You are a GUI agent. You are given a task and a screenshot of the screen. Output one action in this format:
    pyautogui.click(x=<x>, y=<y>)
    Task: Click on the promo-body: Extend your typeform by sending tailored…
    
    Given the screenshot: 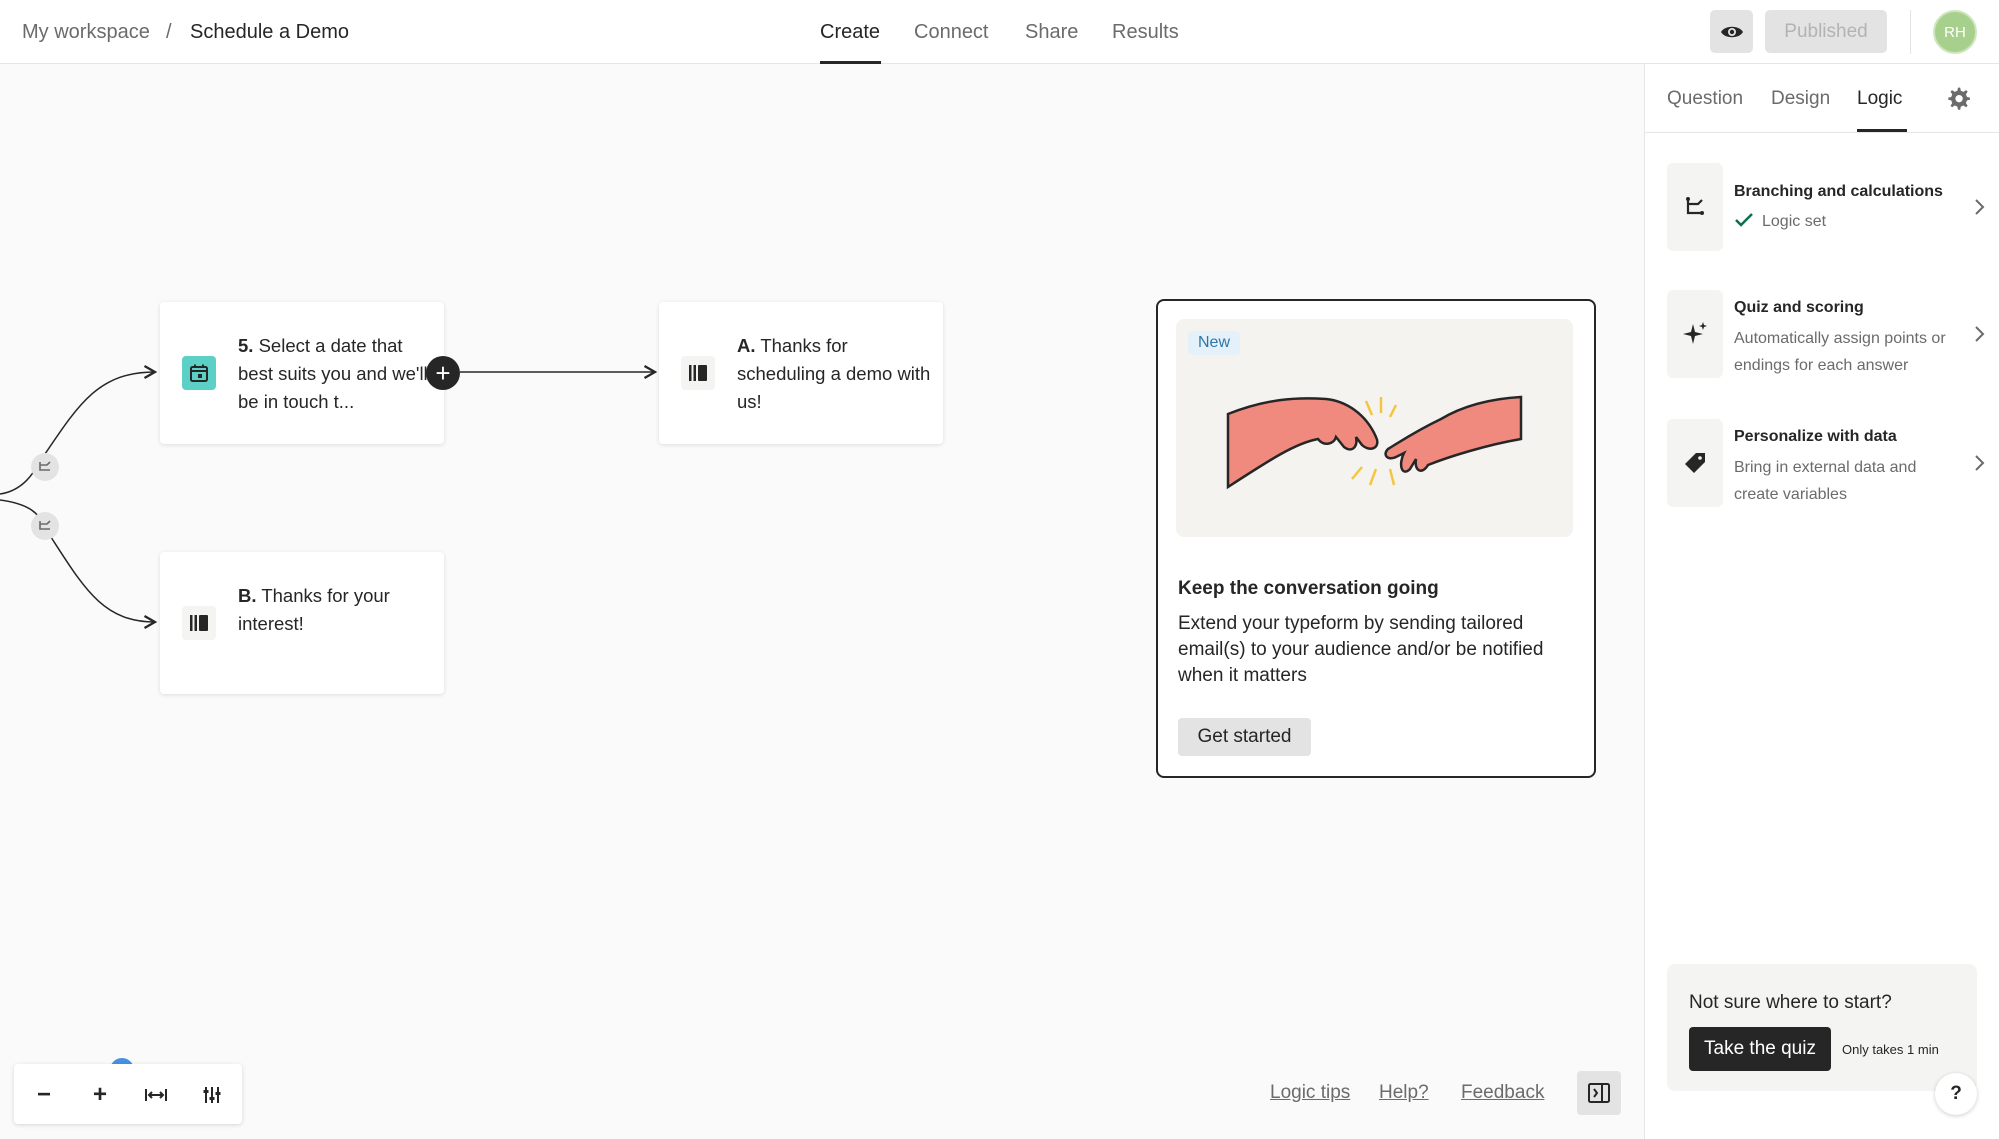 What is the action you would take?
    pyautogui.click(x=1361, y=649)
    